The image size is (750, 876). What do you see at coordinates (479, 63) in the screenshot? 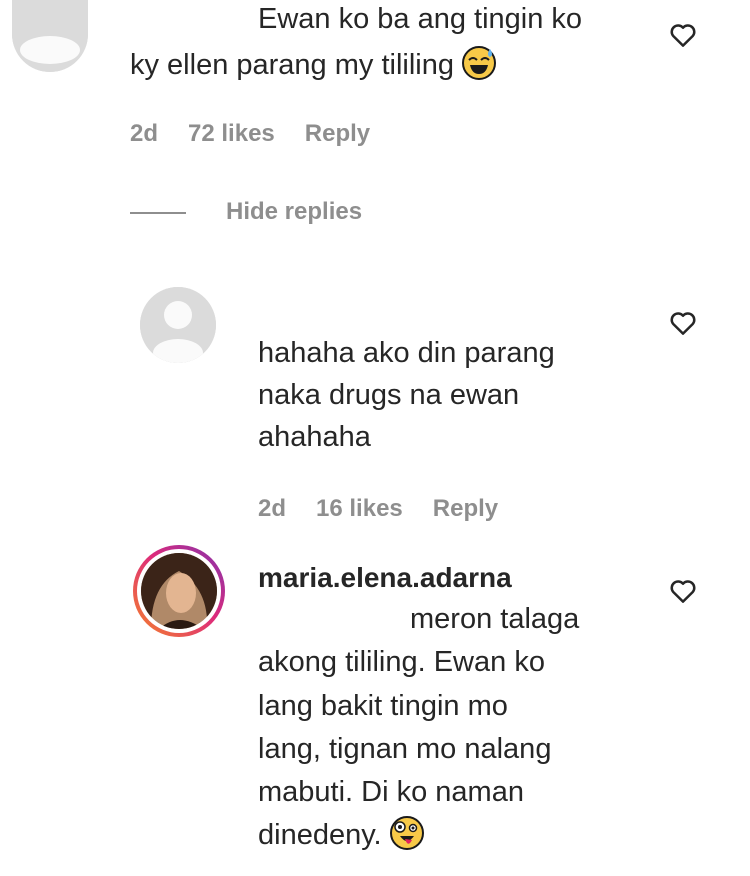
I see `sweat-smile-emoji` at bounding box center [479, 63].